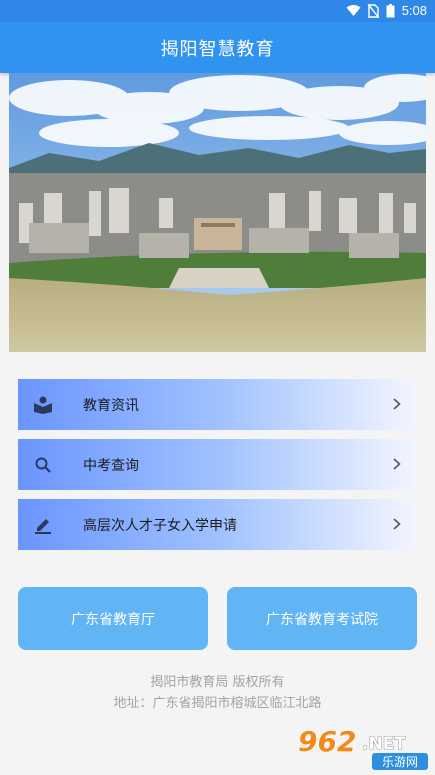 The height and width of the screenshot is (775, 435). What do you see at coordinates (390, 10) in the screenshot?
I see `battery-icon` at bounding box center [390, 10].